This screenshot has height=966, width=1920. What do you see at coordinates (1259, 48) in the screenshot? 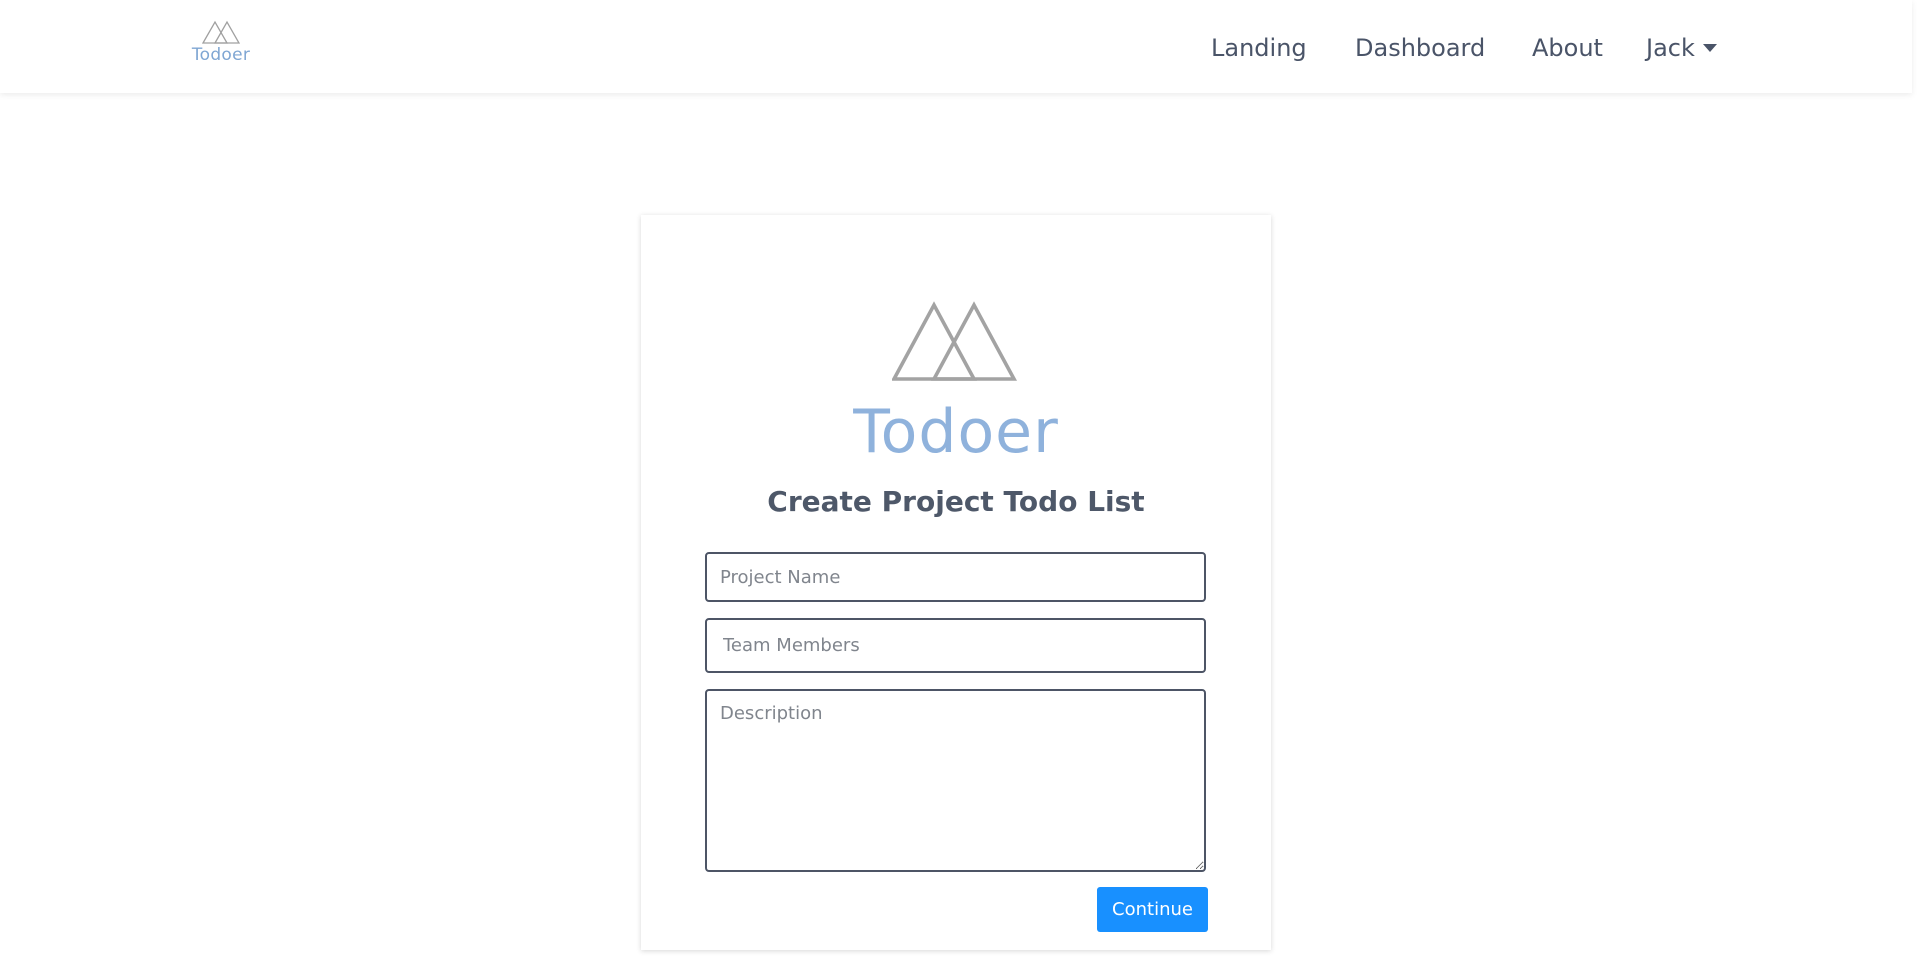
I see `nav-link-landing: Landing` at bounding box center [1259, 48].